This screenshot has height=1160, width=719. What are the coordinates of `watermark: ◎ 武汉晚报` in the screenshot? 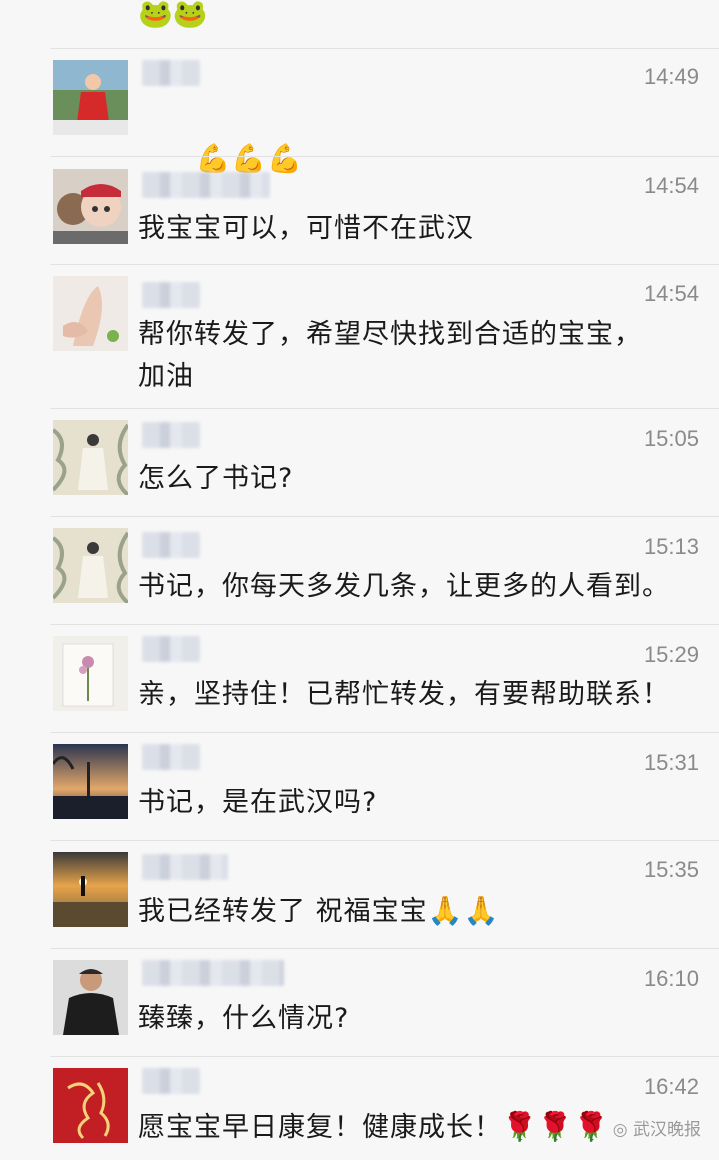 It's located at (657, 1127).